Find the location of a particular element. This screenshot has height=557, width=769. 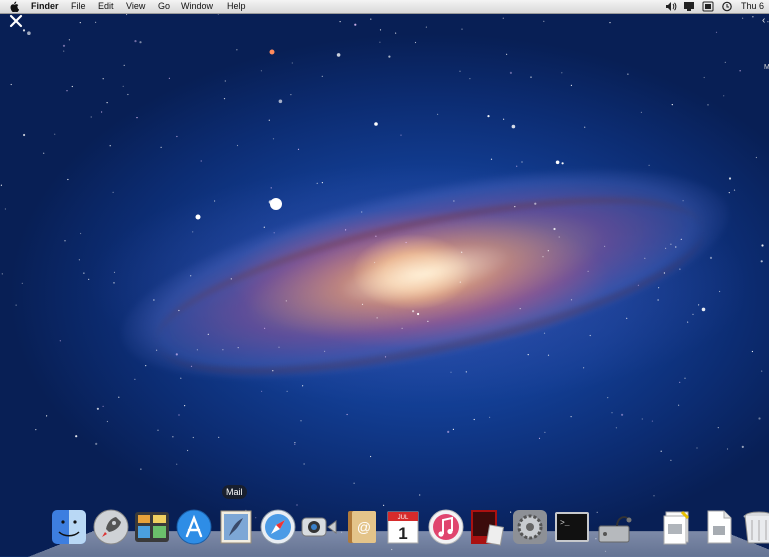

dock-item-mission-control is located at coordinates (152, 527).